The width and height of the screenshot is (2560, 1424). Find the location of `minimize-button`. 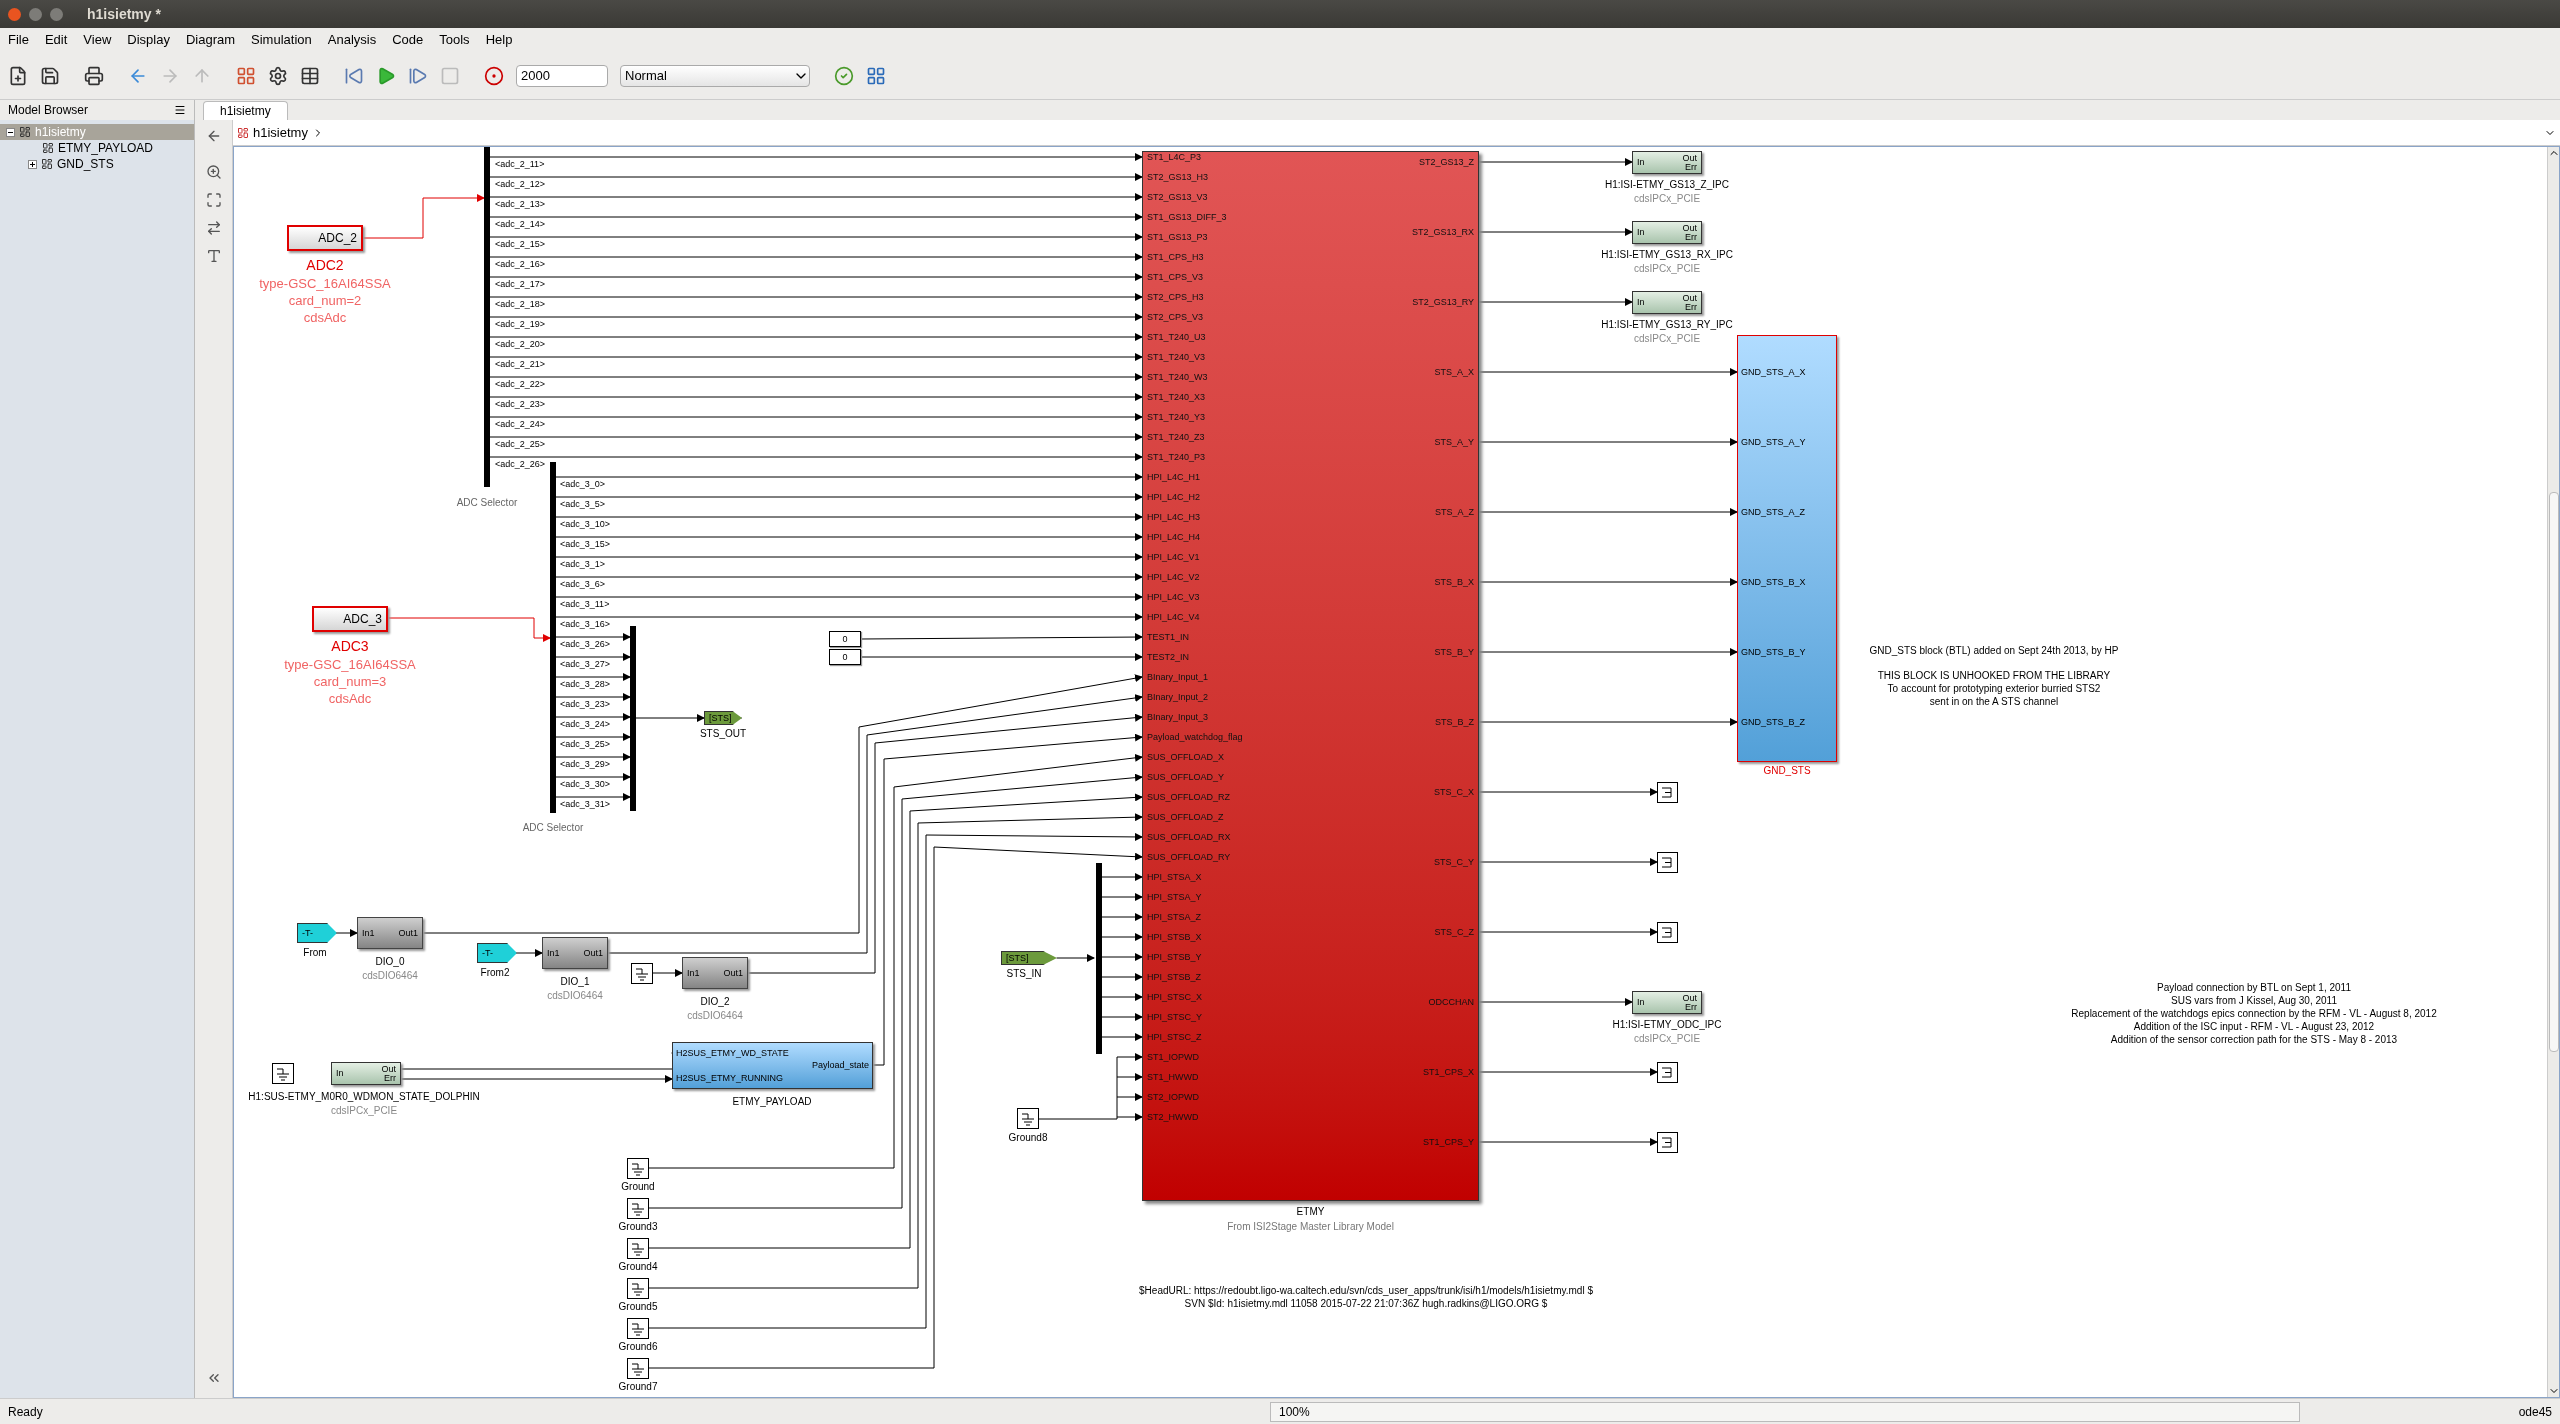

minimize-button is located at coordinates (35, 14).